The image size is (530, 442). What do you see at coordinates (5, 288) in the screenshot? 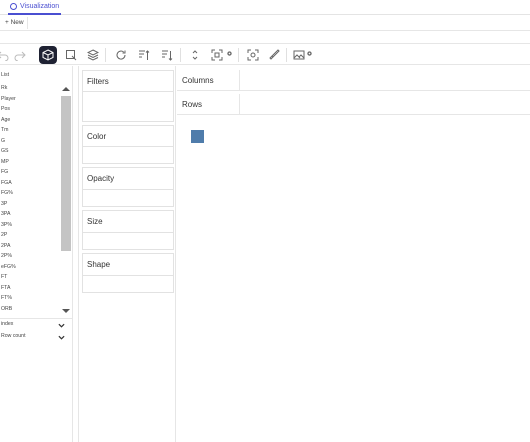
I see `field-item: FTA` at bounding box center [5, 288].